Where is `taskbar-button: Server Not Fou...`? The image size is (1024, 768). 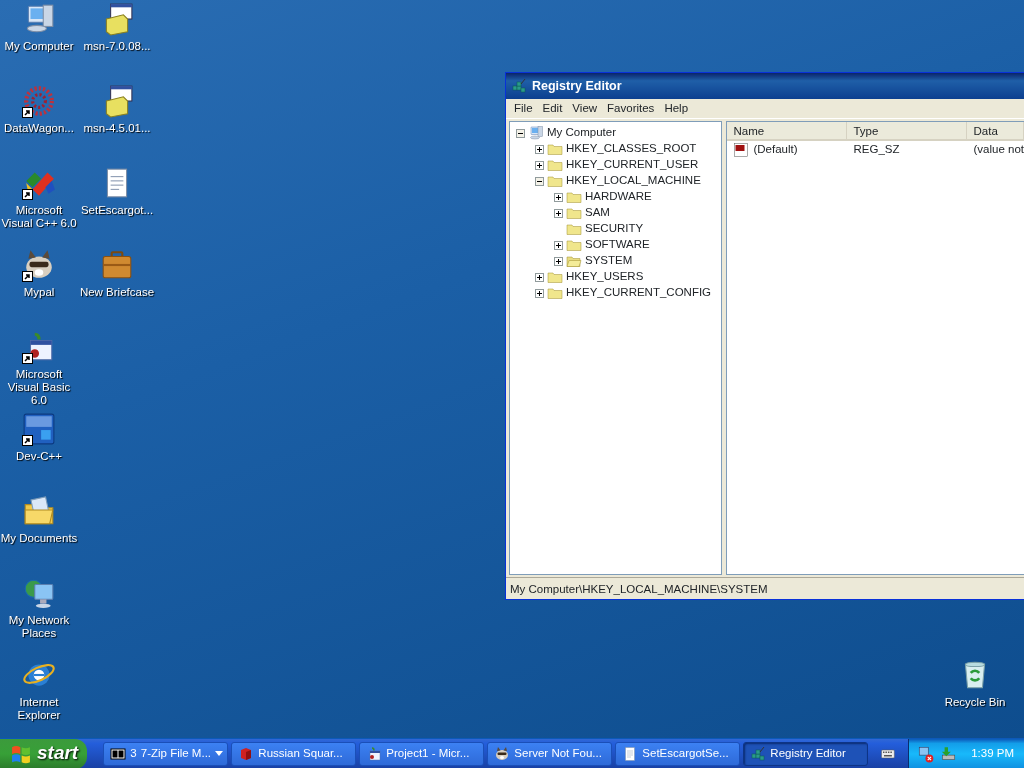 taskbar-button: Server Not Fou... is located at coordinates (550, 753).